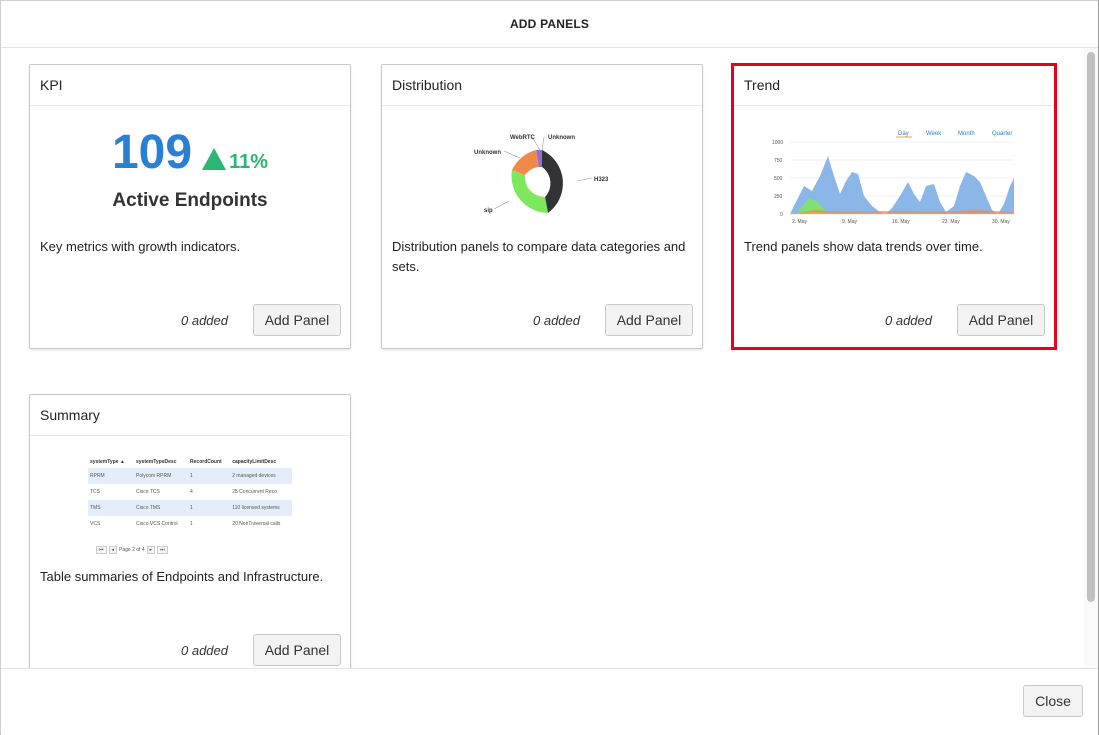  Describe the element at coordinates (1053, 701) in the screenshot. I see `close-button: Close` at that location.